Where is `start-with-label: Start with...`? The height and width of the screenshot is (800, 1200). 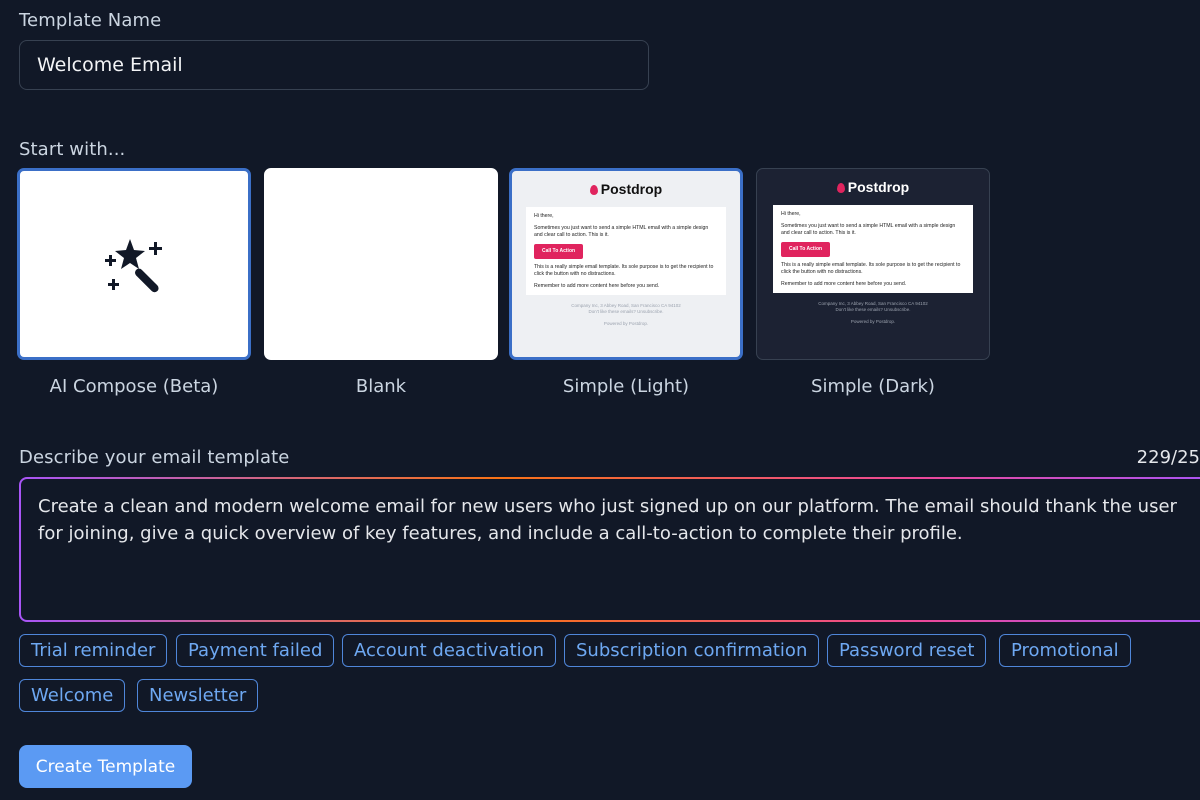 start-with-label: Start with... is located at coordinates (72, 149).